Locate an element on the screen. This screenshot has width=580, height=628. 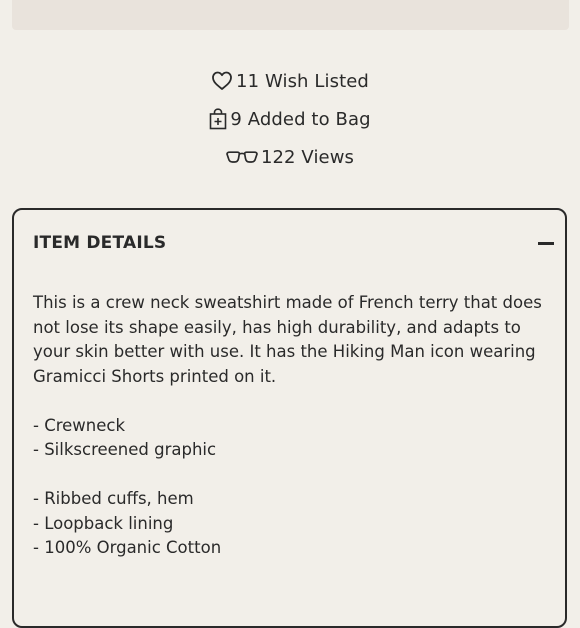
wish-listed-label: 11 Wish Listed is located at coordinates (302, 81).